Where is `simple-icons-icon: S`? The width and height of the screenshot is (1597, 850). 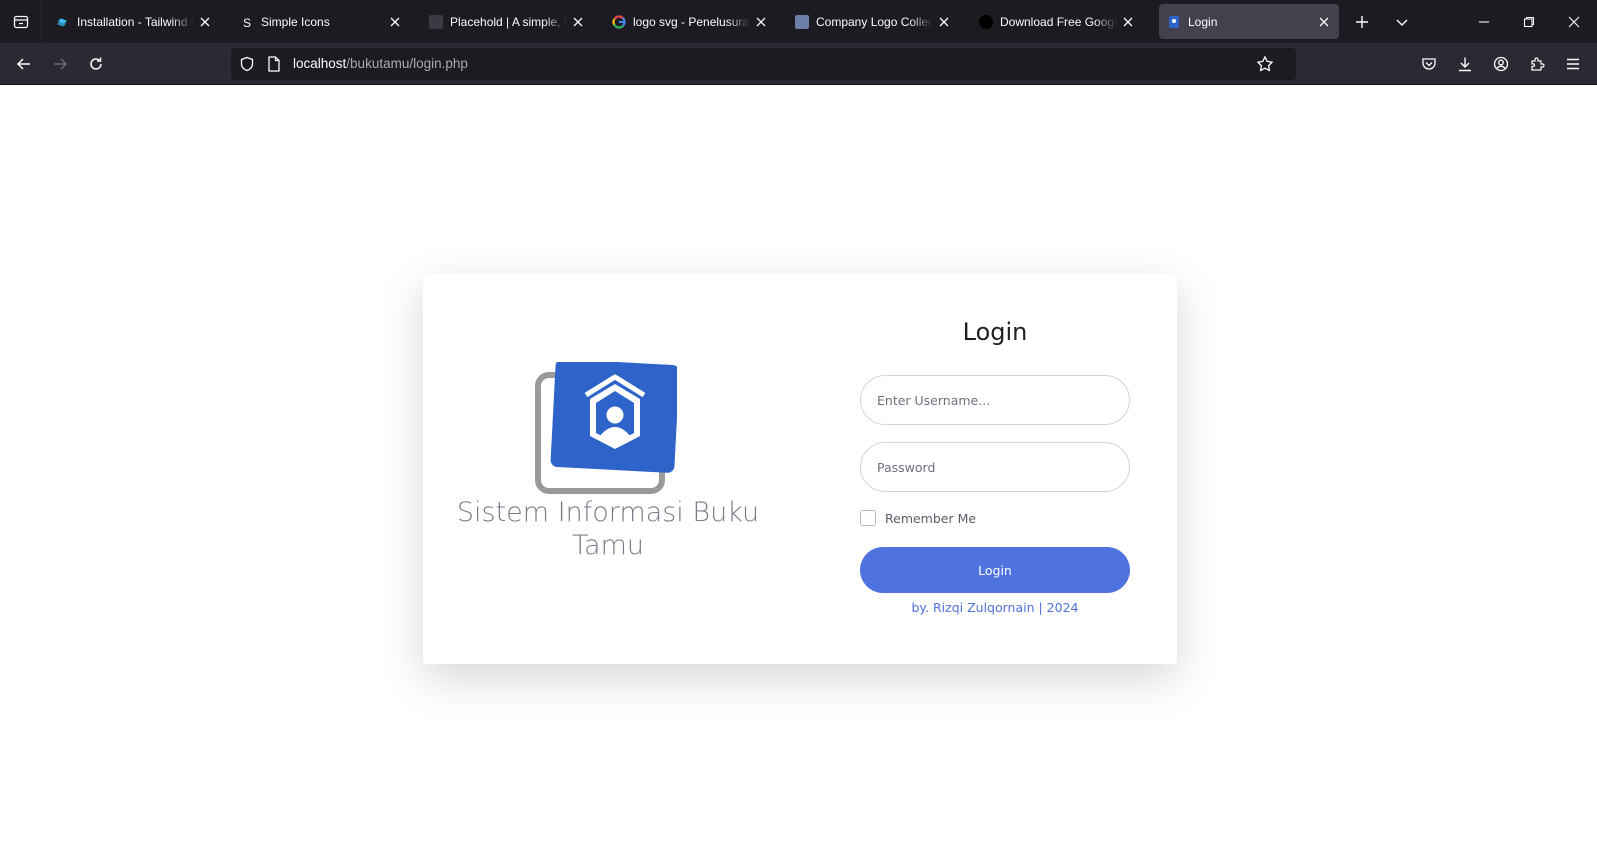 simple-icons-icon: S is located at coordinates (247, 22).